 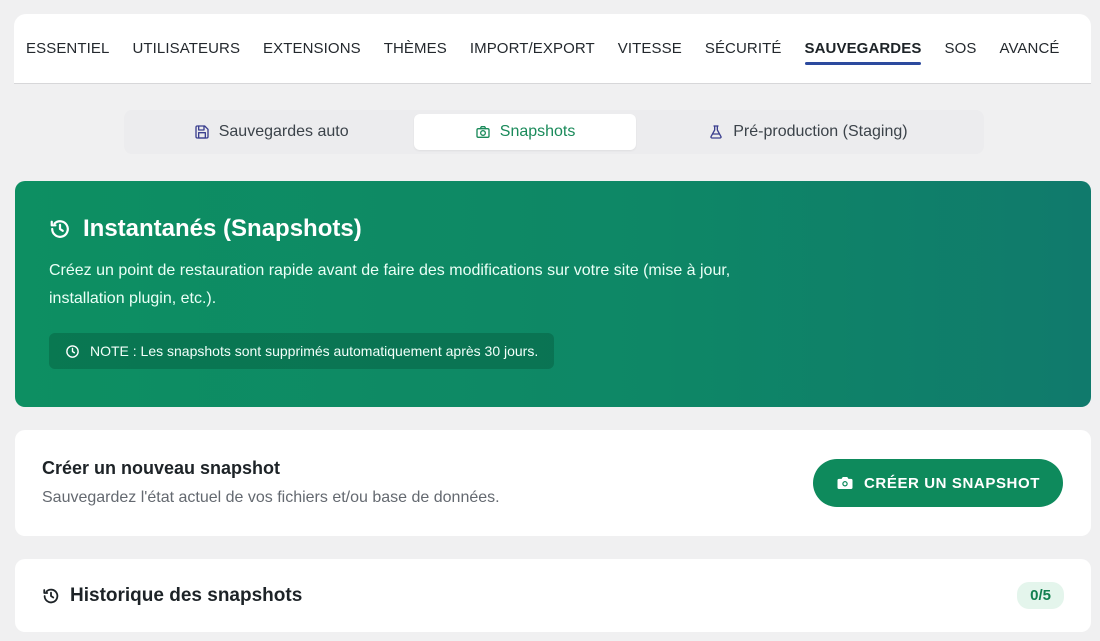 What do you see at coordinates (202, 132) in the screenshot?
I see `floppy-disk-icon` at bounding box center [202, 132].